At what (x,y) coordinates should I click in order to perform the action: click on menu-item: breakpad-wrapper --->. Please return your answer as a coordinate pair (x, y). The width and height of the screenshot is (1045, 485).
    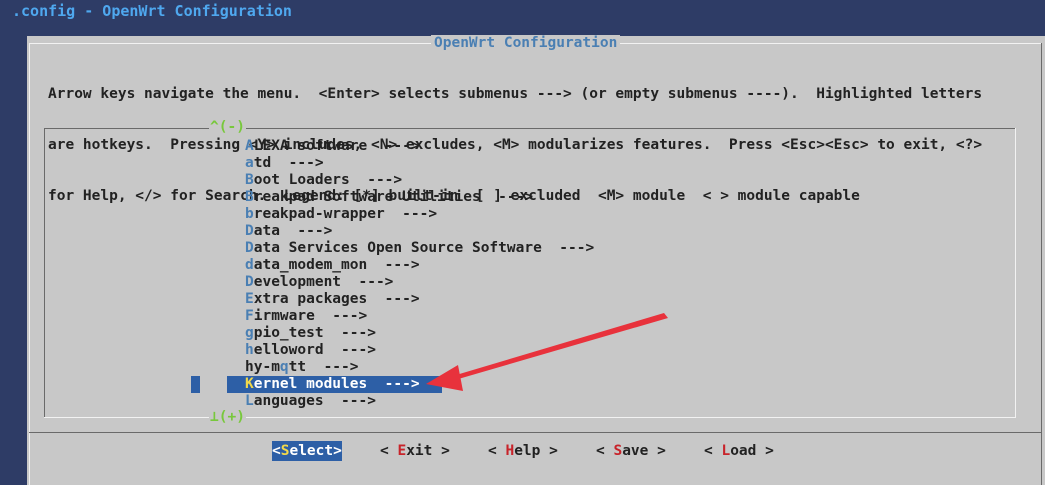
    Looking at the image, I should click on (419, 214).